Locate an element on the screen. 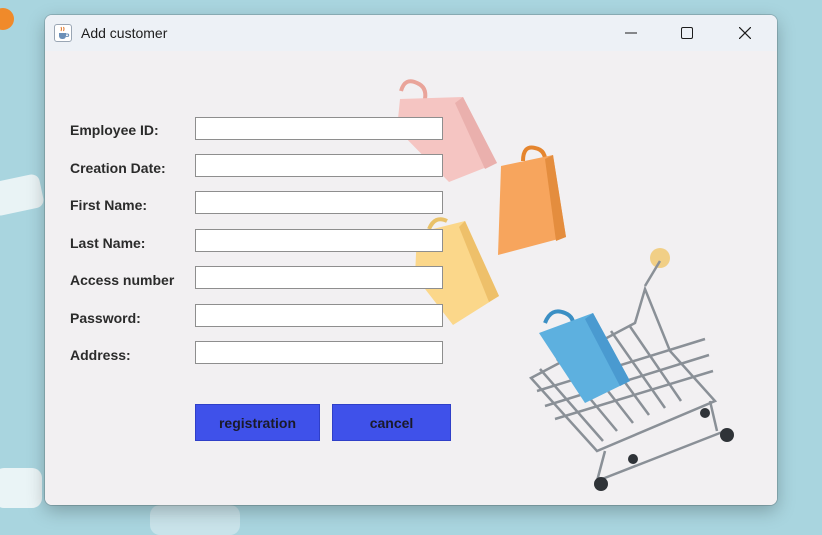 The height and width of the screenshot is (535, 822). maximize-button is located at coordinates (687, 33).